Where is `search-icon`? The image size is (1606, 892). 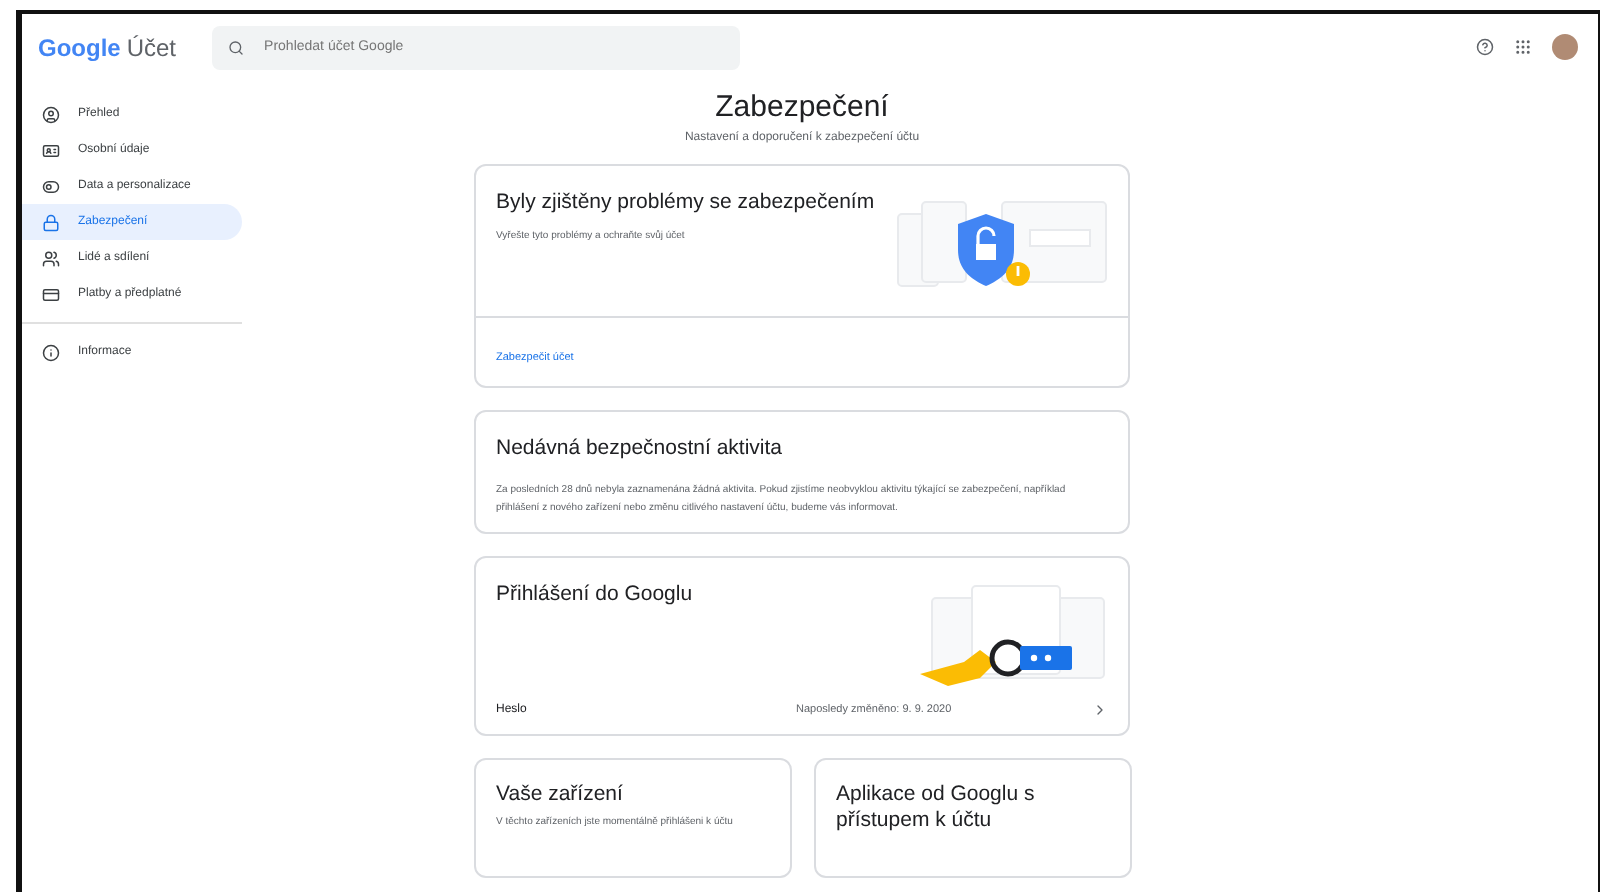 search-icon is located at coordinates (236, 47).